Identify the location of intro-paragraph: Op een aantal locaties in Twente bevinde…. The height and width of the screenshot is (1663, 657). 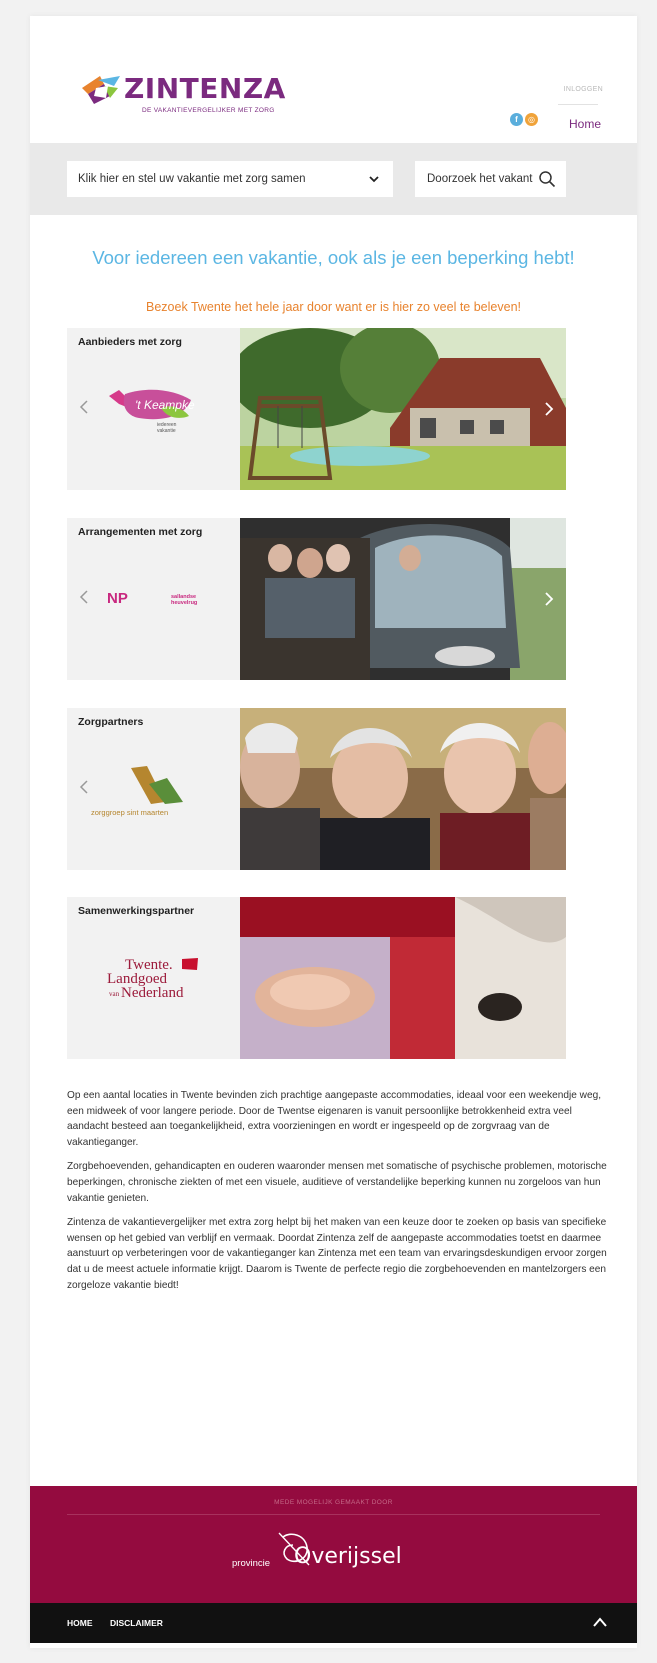
(334, 1119).